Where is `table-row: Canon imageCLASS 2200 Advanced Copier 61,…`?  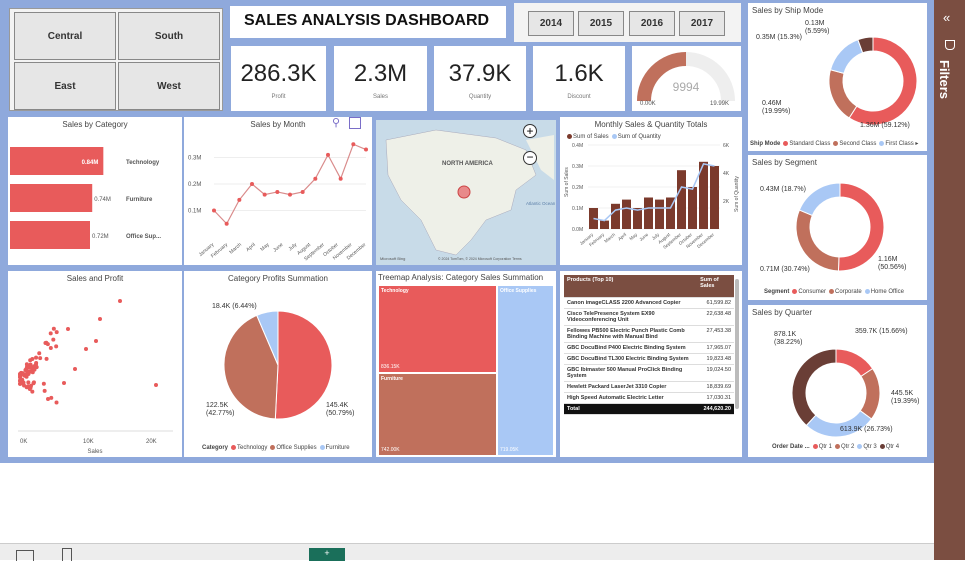
table-row: Canon imageCLASS 2200 Advanced Copier 61,… is located at coordinates (649, 303).